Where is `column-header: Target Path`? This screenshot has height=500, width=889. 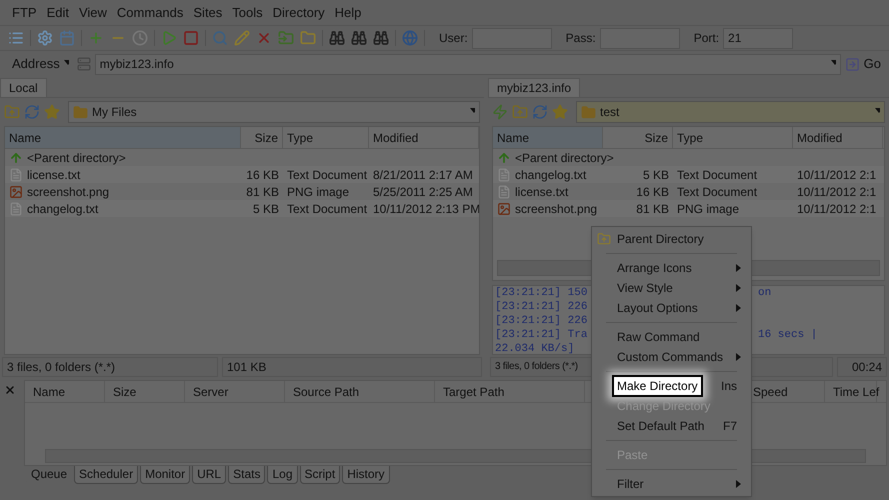
column-header: Target Path is located at coordinates (510, 391).